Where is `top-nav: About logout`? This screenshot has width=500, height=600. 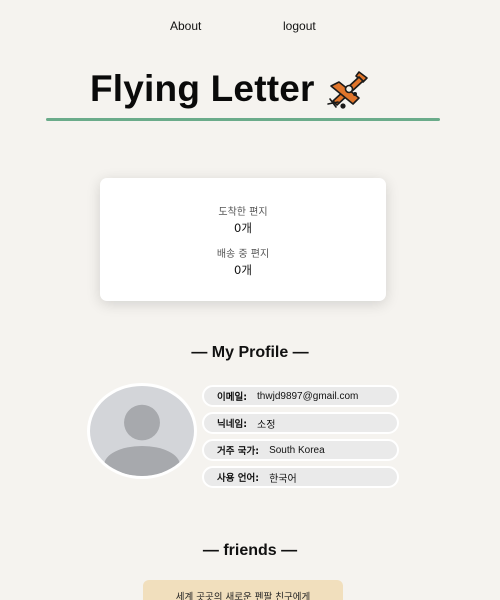 top-nav: About logout is located at coordinates (250, 27).